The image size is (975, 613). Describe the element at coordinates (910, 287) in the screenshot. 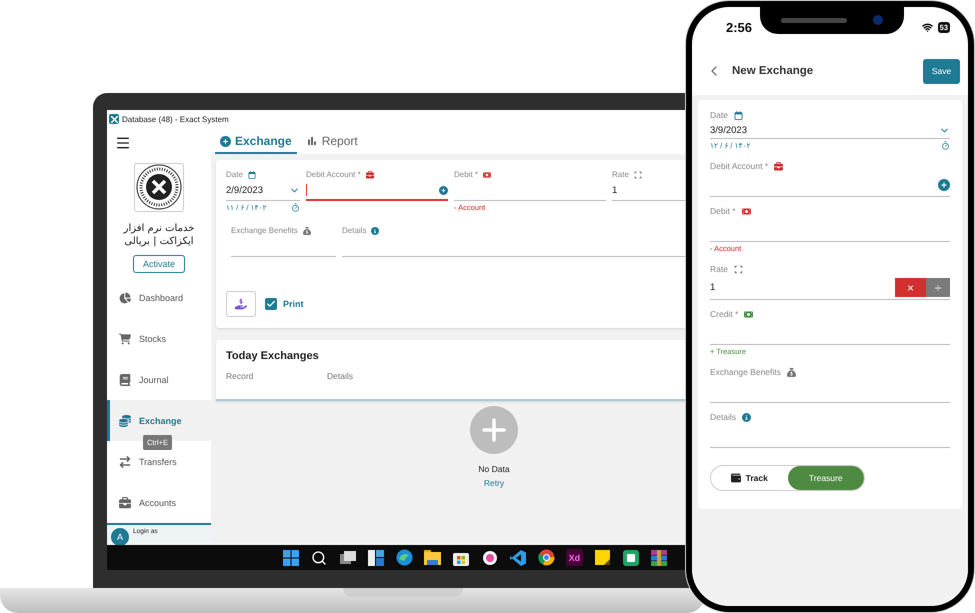

I see `operator-button: ×` at that location.